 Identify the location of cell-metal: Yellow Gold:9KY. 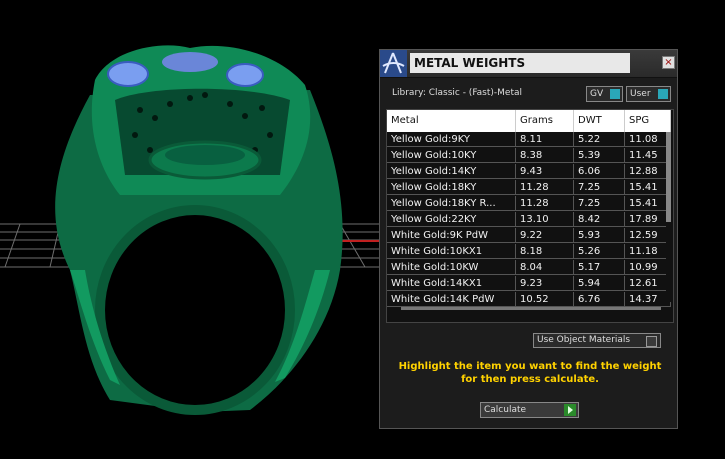
(451, 139).